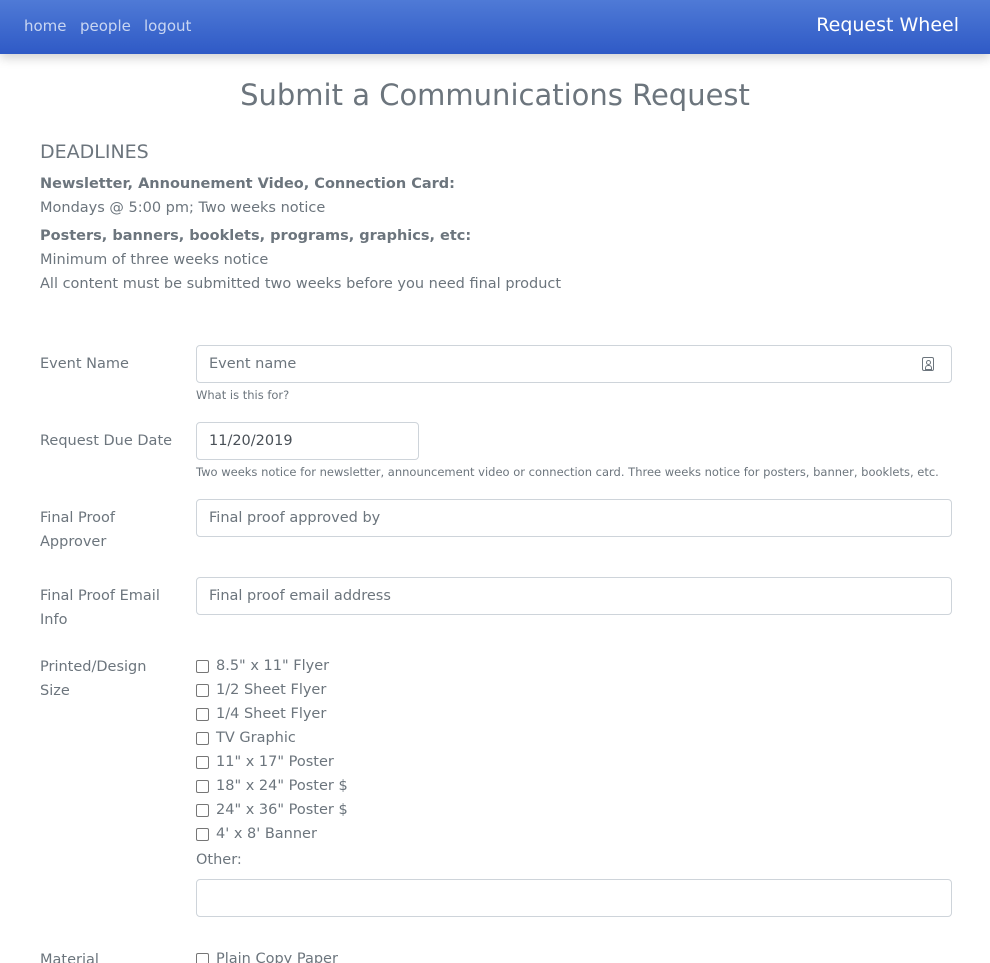  What do you see at coordinates (272, 786) in the screenshot?
I see `size-option: 18" x 24" Poster $` at bounding box center [272, 786].